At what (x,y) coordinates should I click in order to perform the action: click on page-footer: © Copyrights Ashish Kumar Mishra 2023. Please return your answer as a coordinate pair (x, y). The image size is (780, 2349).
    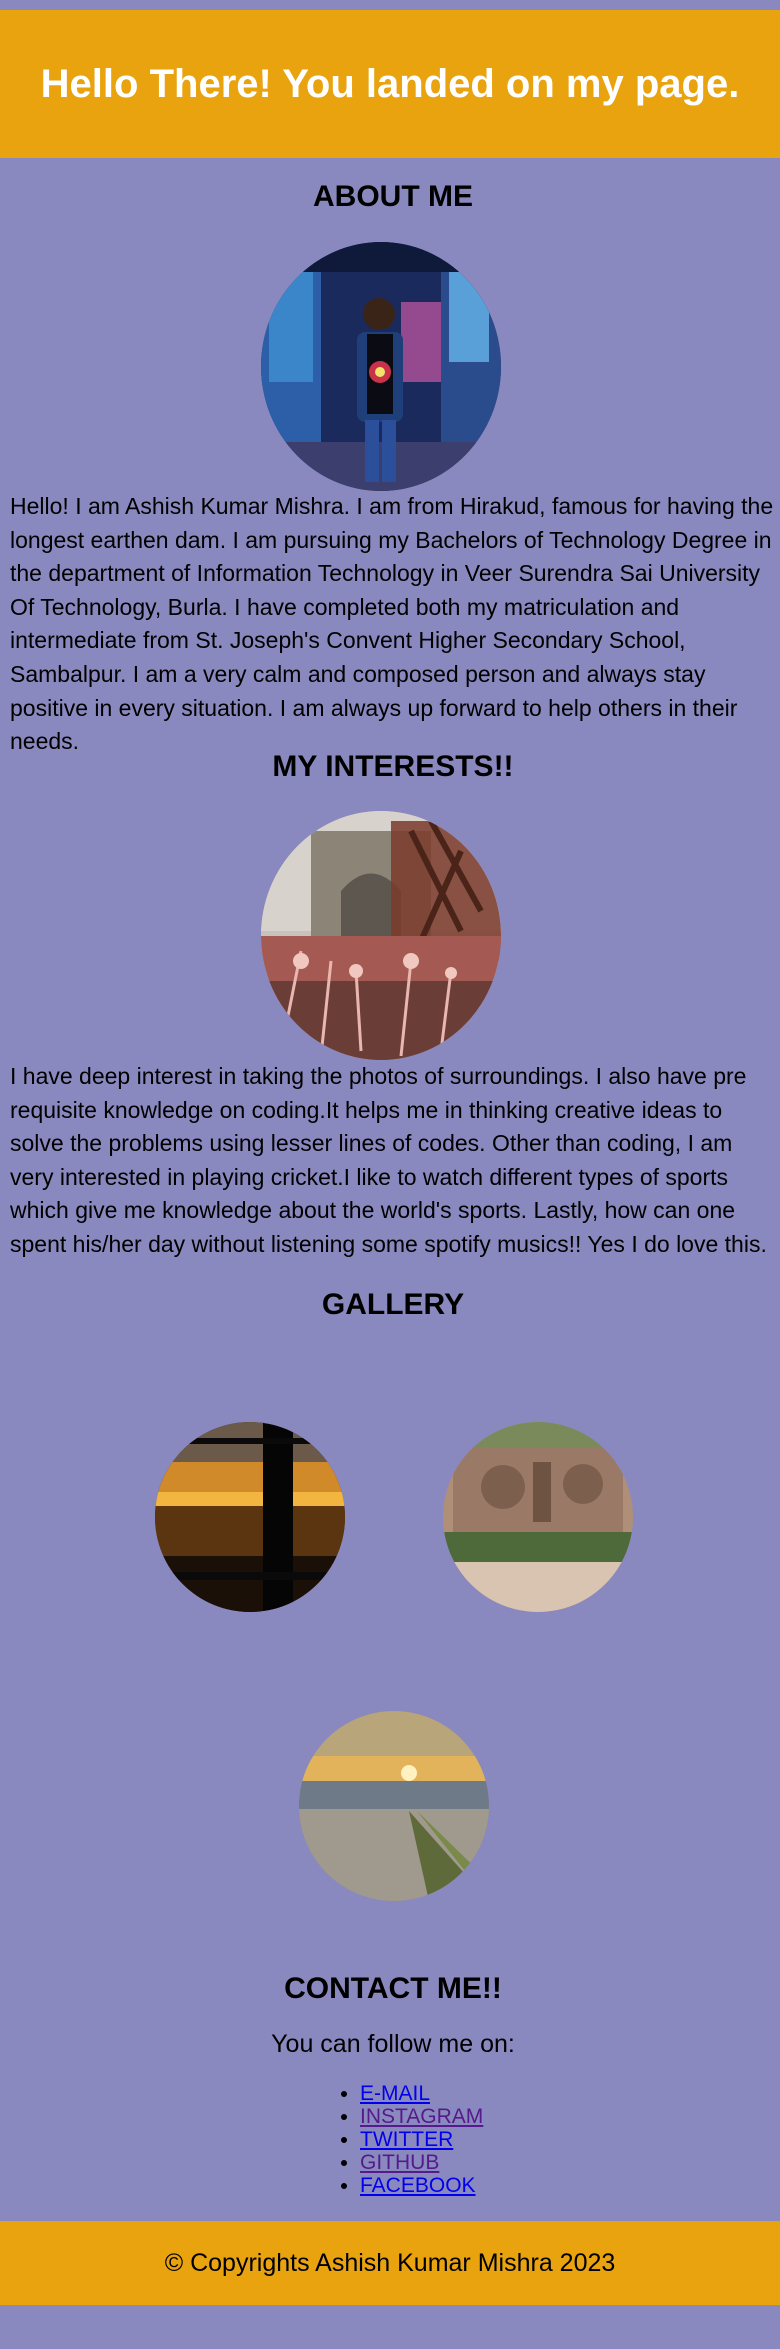
    Looking at the image, I should click on (390, 2263).